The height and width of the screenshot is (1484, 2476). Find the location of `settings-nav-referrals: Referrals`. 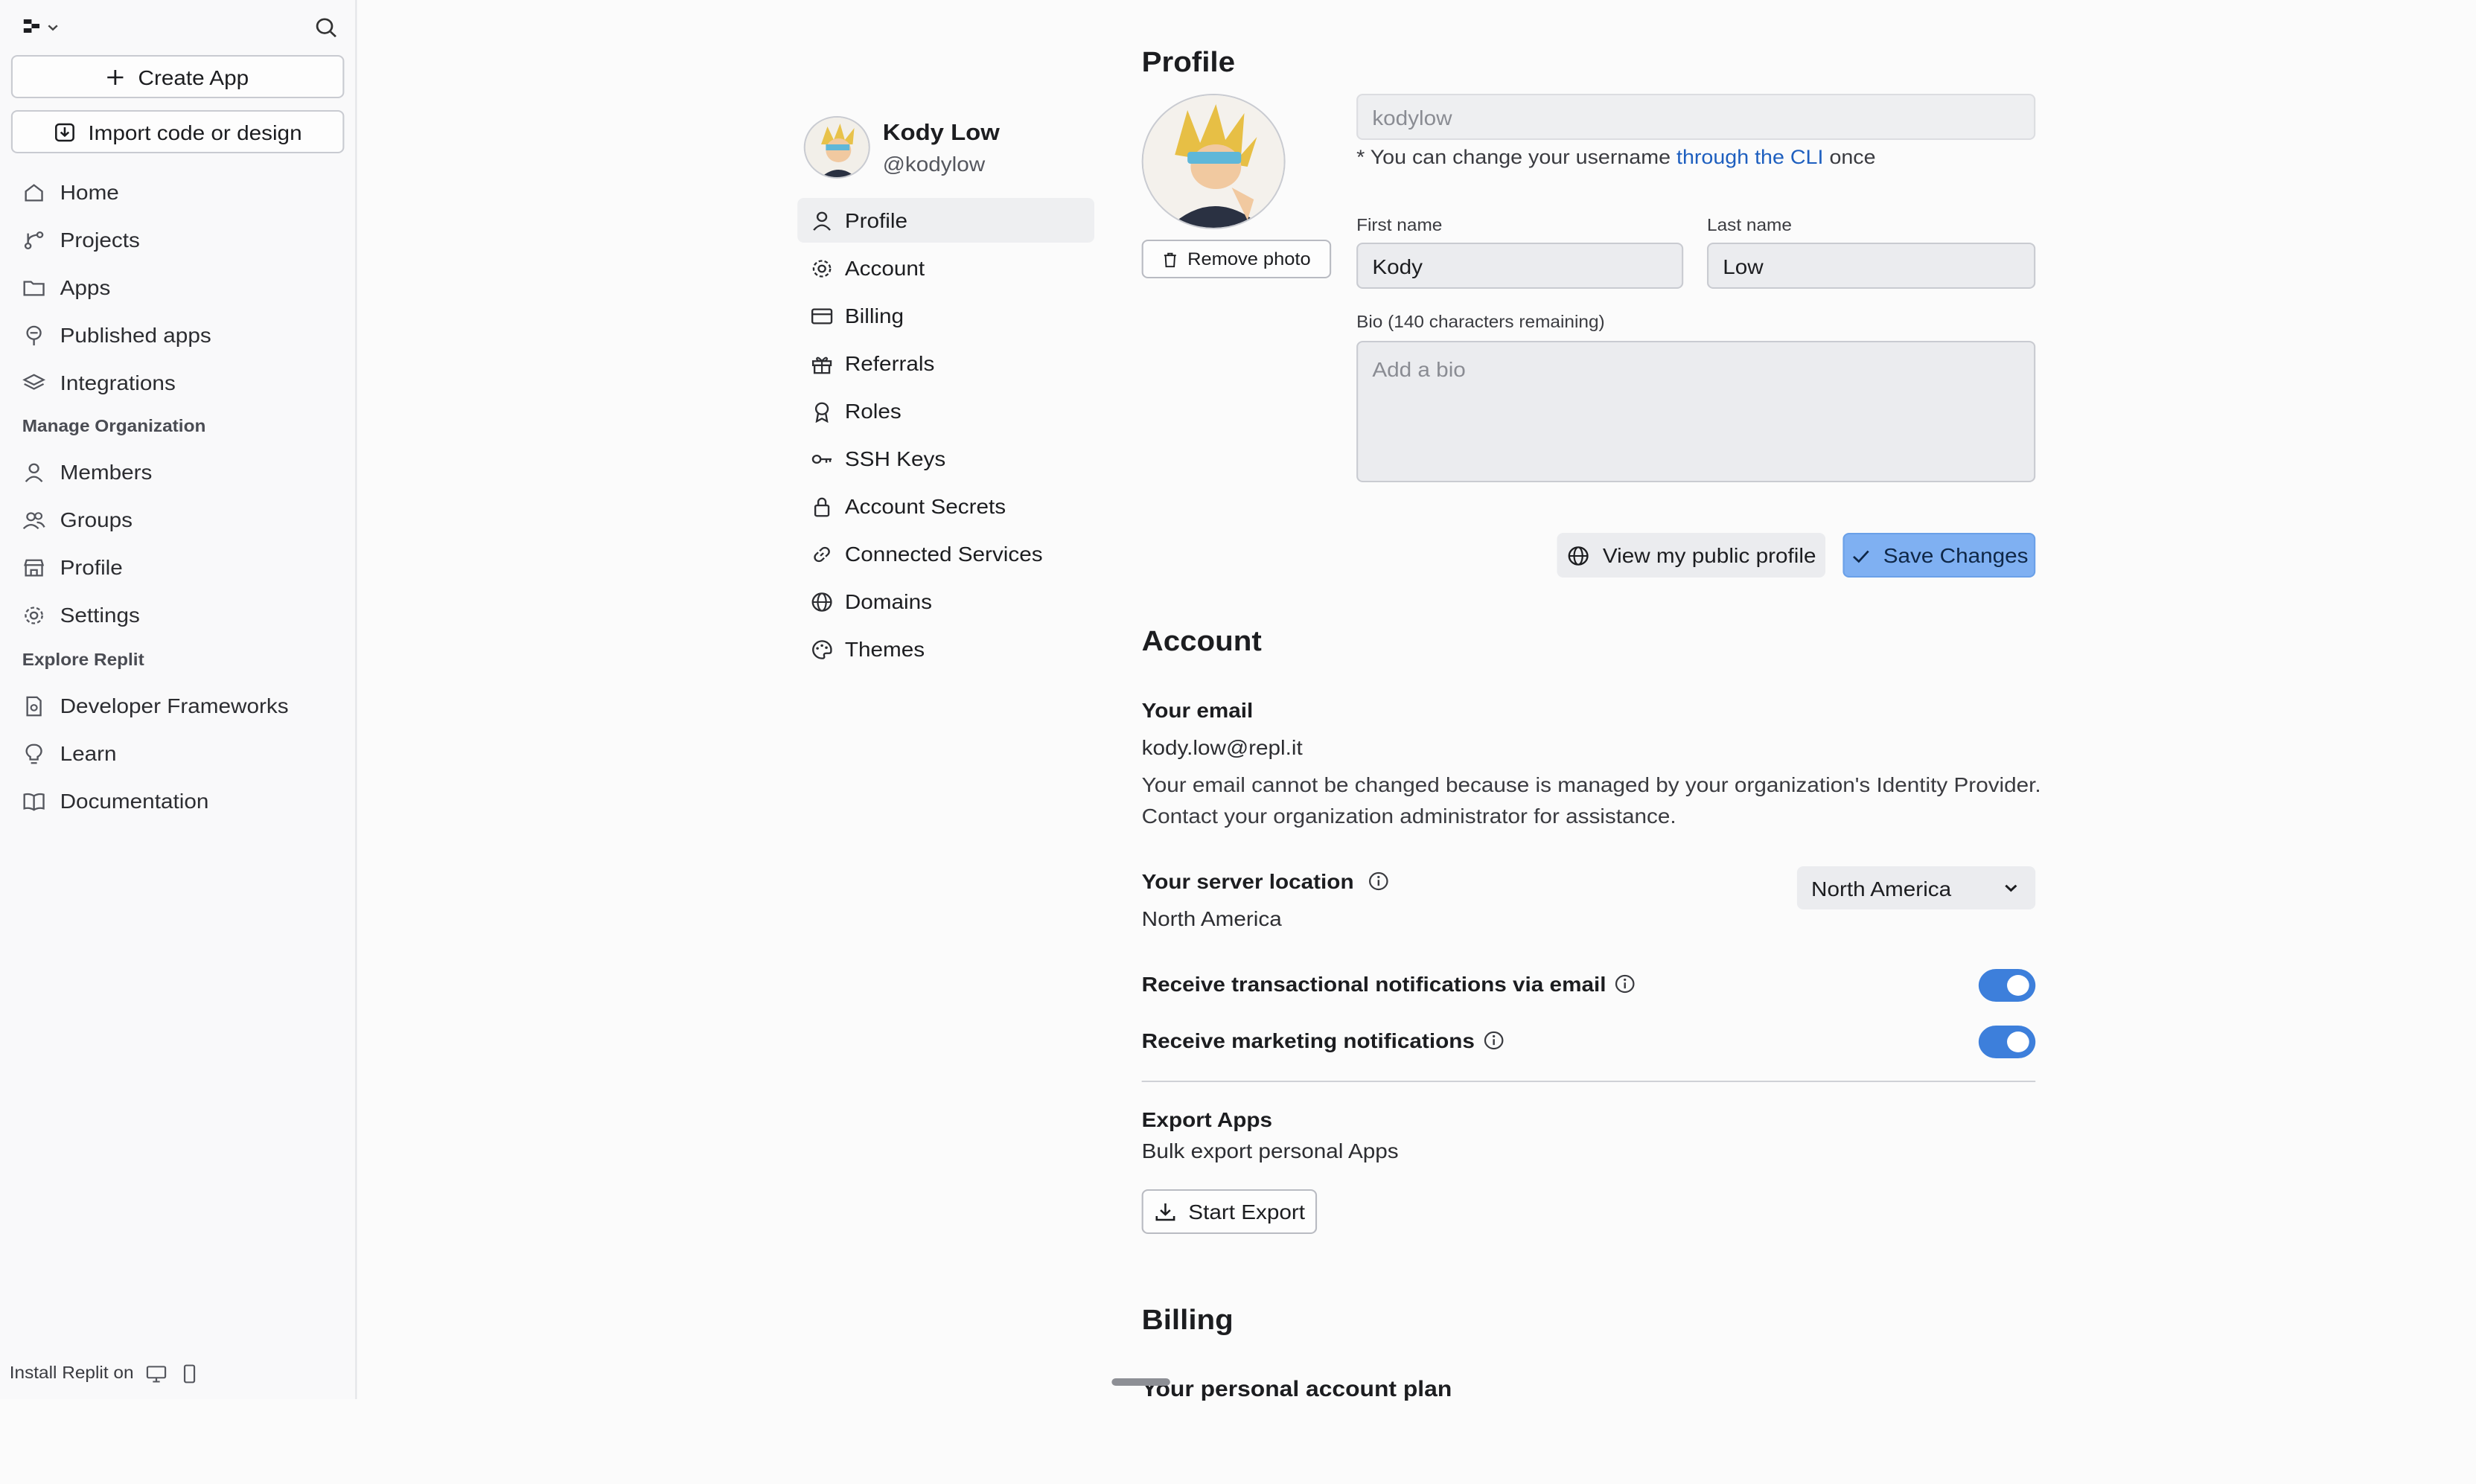

settings-nav-referrals: Referrals is located at coordinates (946, 363).